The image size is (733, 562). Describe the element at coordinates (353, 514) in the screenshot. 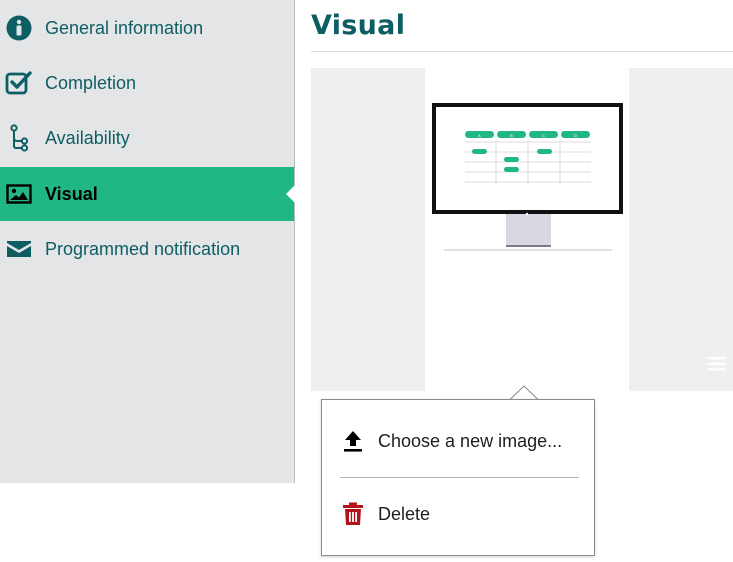

I see `trash-icon` at that location.